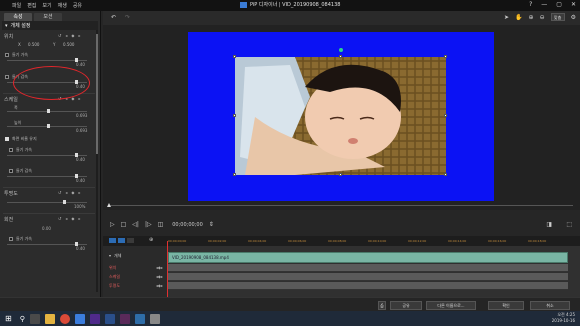 The image size is (580, 326). Describe the element at coordinates (234, 174) in the screenshot. I see `resize-handle-bl` at that location.